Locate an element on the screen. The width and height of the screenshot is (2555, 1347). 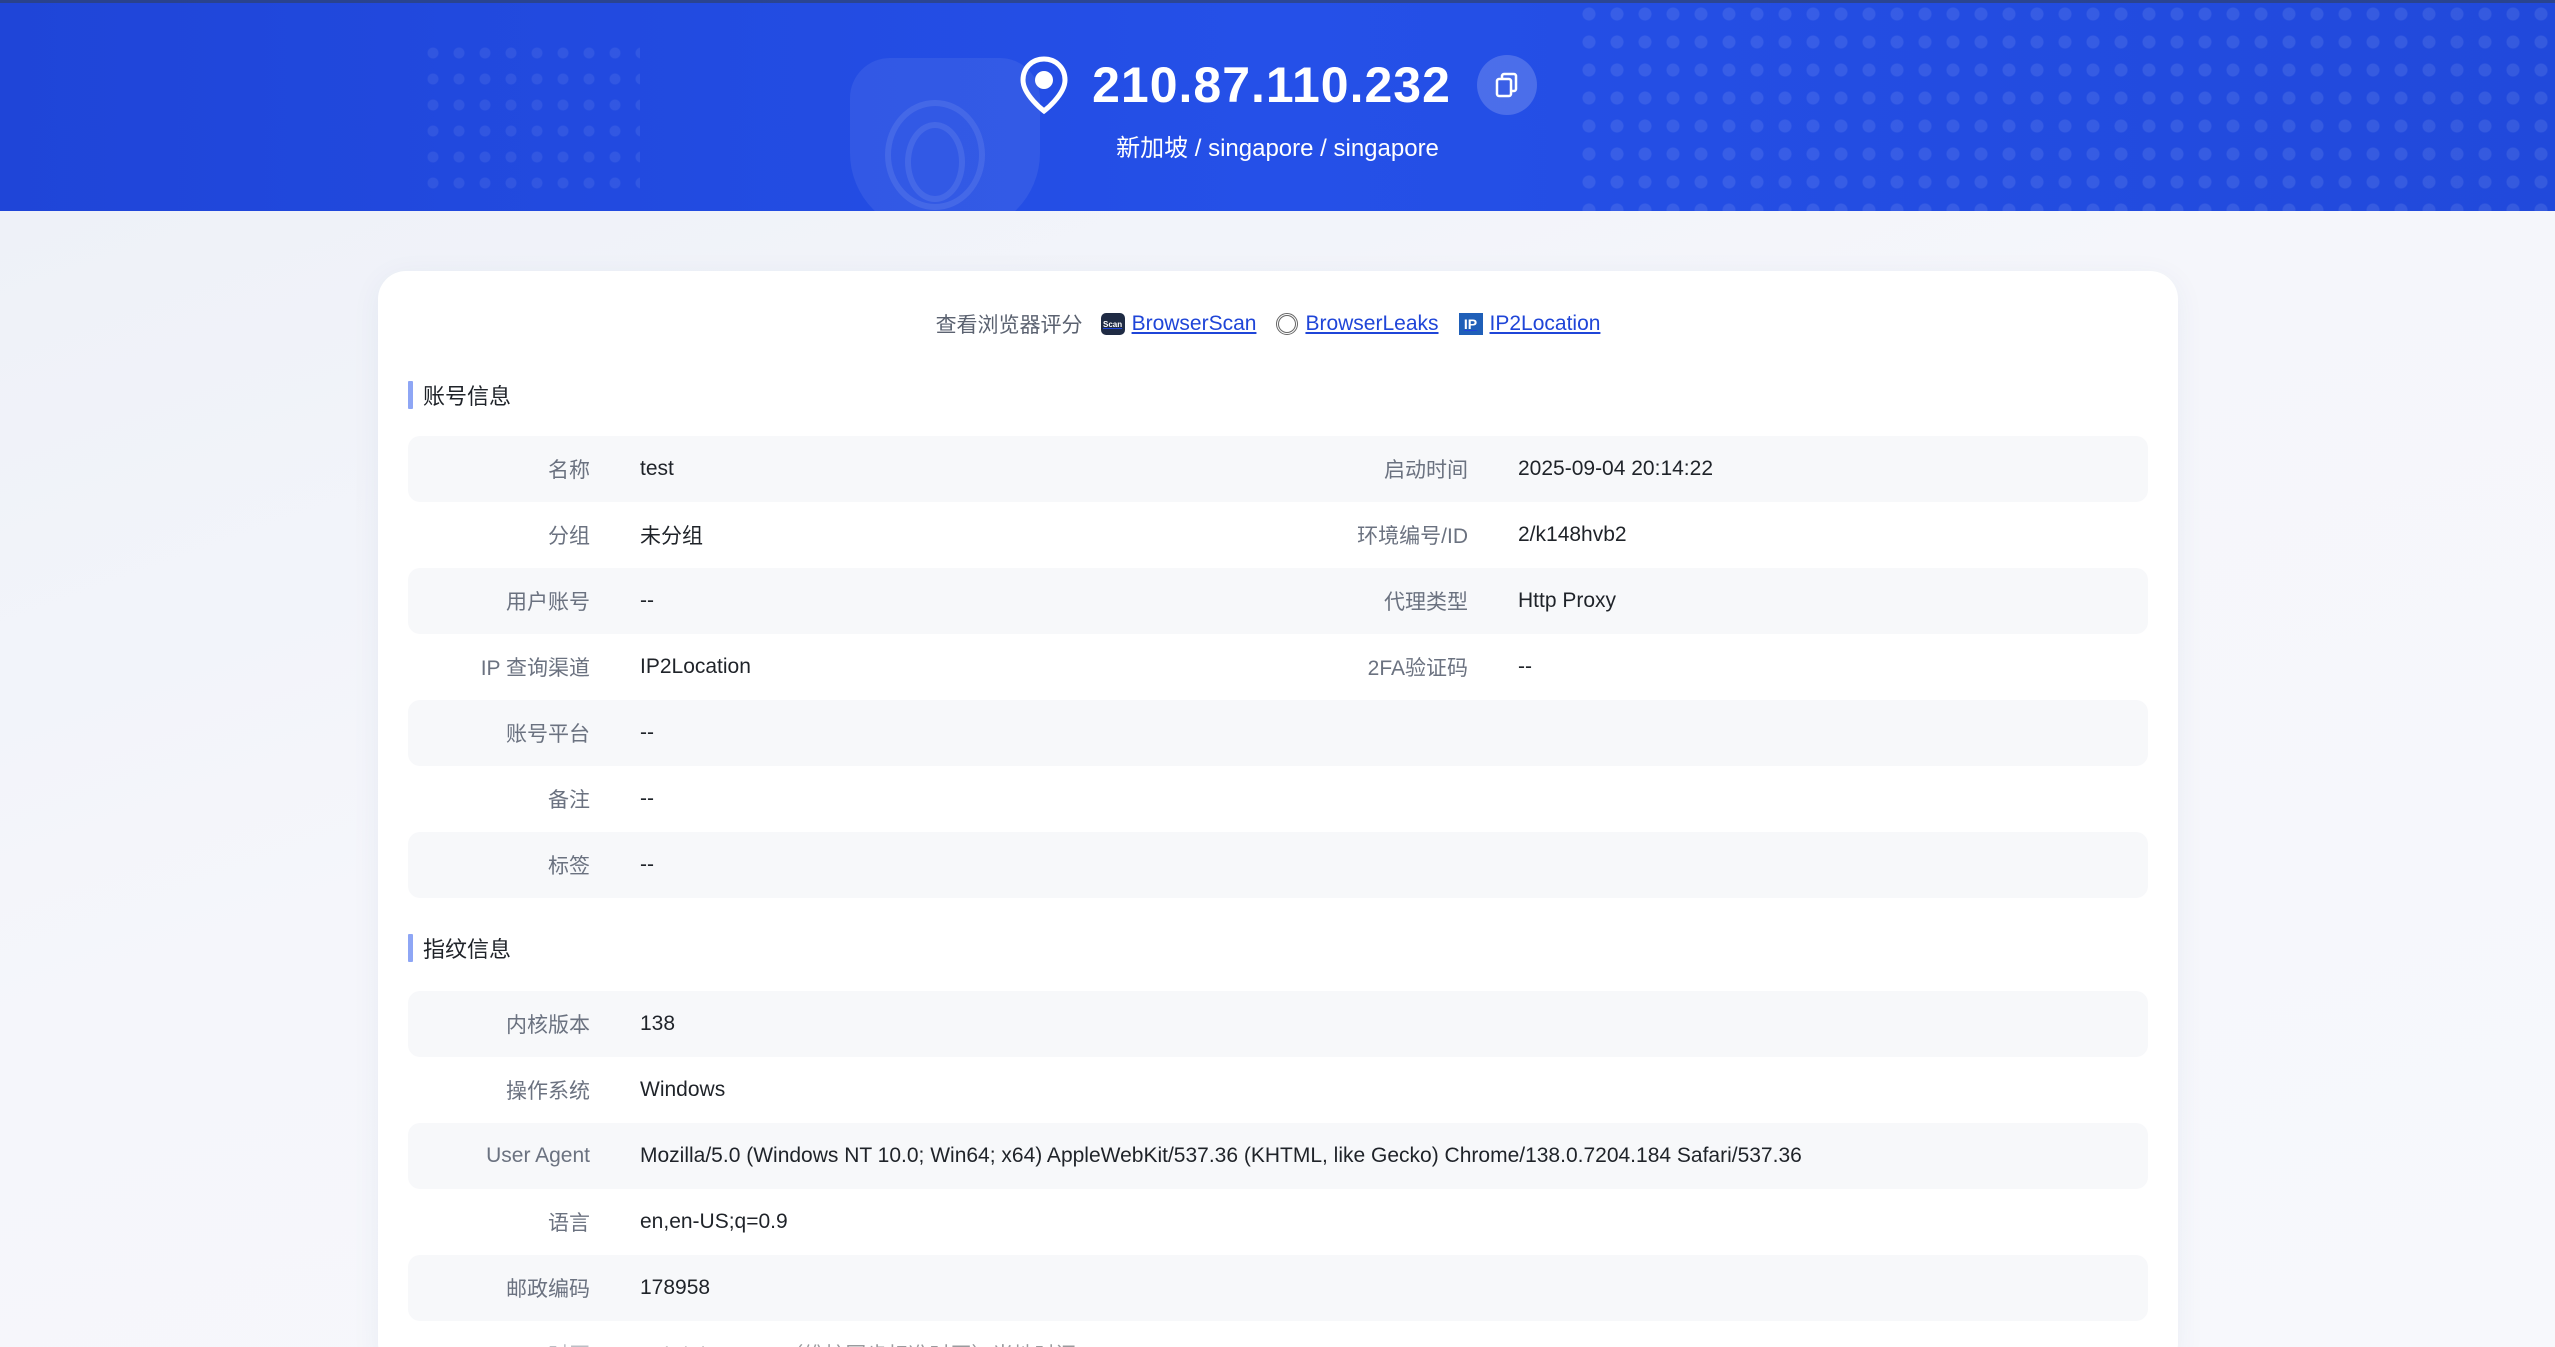
info-row-ip-channel: IP 查询渠道 IP2Location 2FA验证码 -- is located at coordinates (1278, 667).